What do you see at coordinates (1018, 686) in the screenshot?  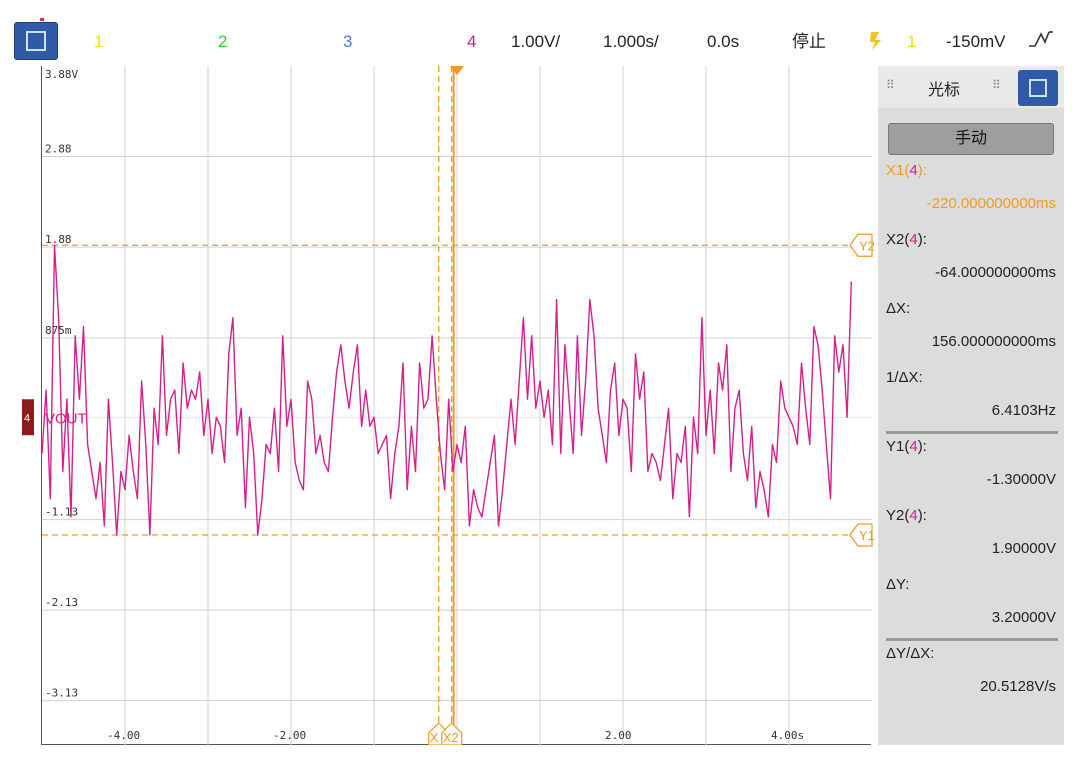 I see `cursor-row-value: 20.5128V/s` at bounding box center [1018, 686].